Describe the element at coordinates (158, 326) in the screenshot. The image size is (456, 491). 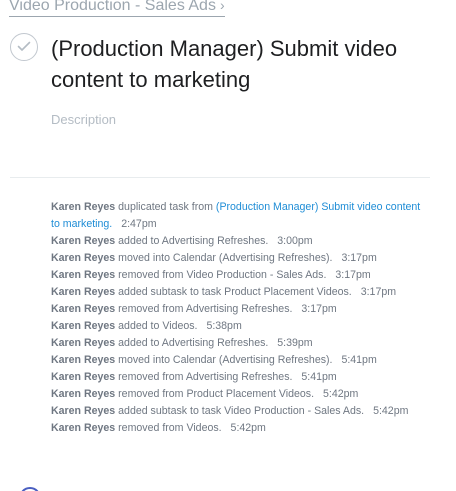
I see `activity-action: added to Videos.` at that location.